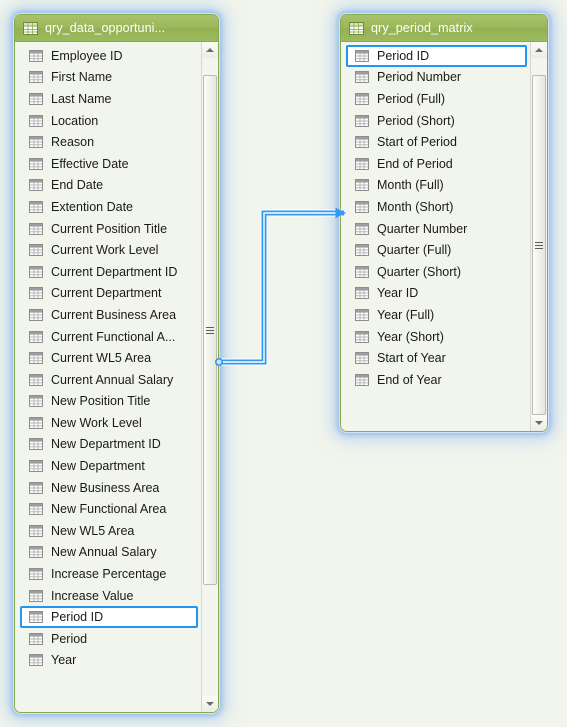 The width and height of the screenshot is (567, 727). I want to click on field-row: New Functional Area, so click(108, 509).